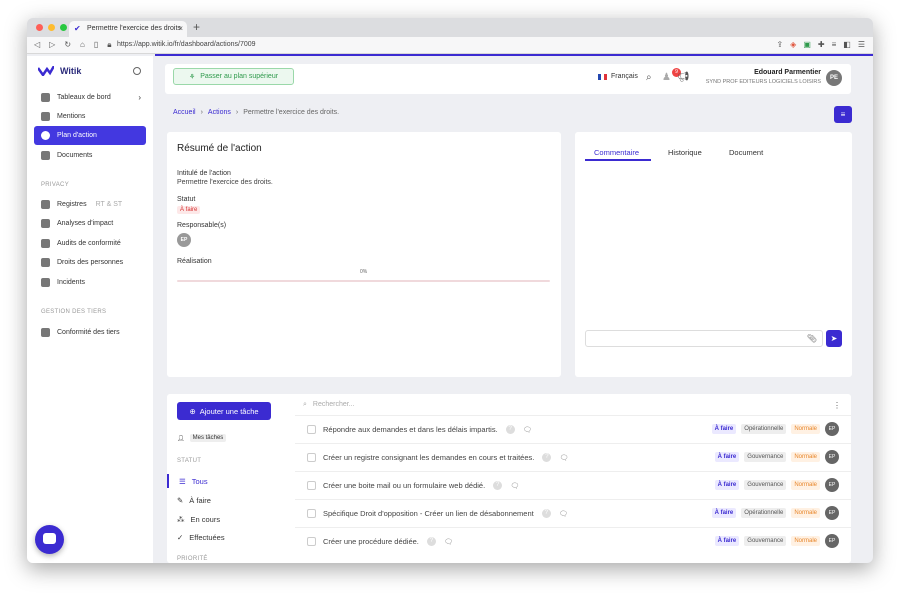 This screenshot has width=900, height=599. What do you see at coordinates (807, 44) in the screenshot?
I see `extension-green-icon: ▣` at bounding box center [807, 44].